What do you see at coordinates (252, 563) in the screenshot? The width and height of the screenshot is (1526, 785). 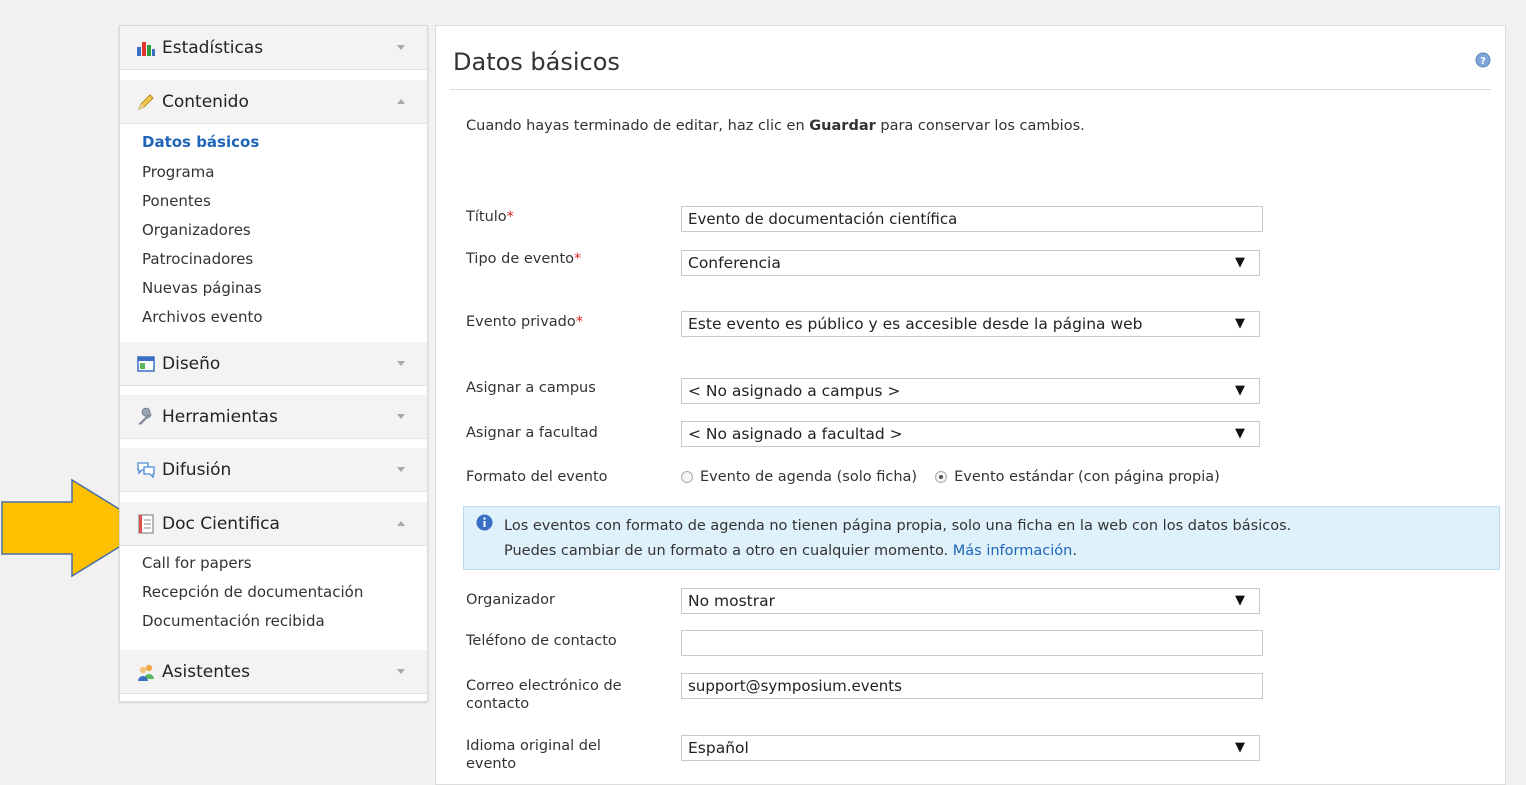 I see `sidebar-item-call-for-papers: Call for papers` at bounding box center [252, 563].